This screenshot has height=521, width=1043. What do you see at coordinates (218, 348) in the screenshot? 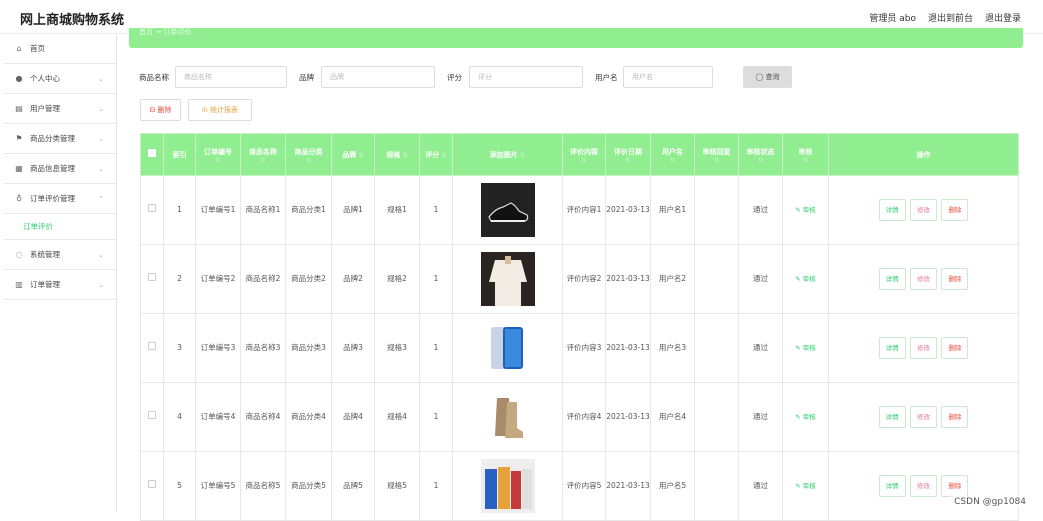
I see `cell-order: 订单编号3` at bounding box center [218, 348].